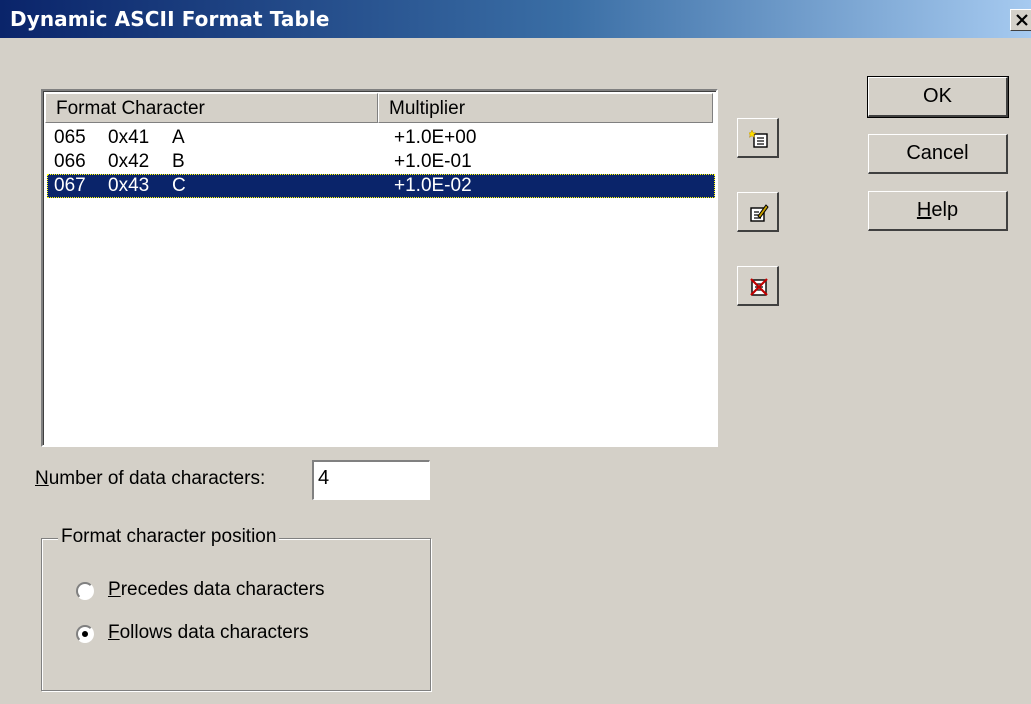 The image size is (1031, 704). What do you see at coordinates (222, 589) in the screenshot?
I see `precedes-label-text: recedes data characters` at bounding box center [222, 589].